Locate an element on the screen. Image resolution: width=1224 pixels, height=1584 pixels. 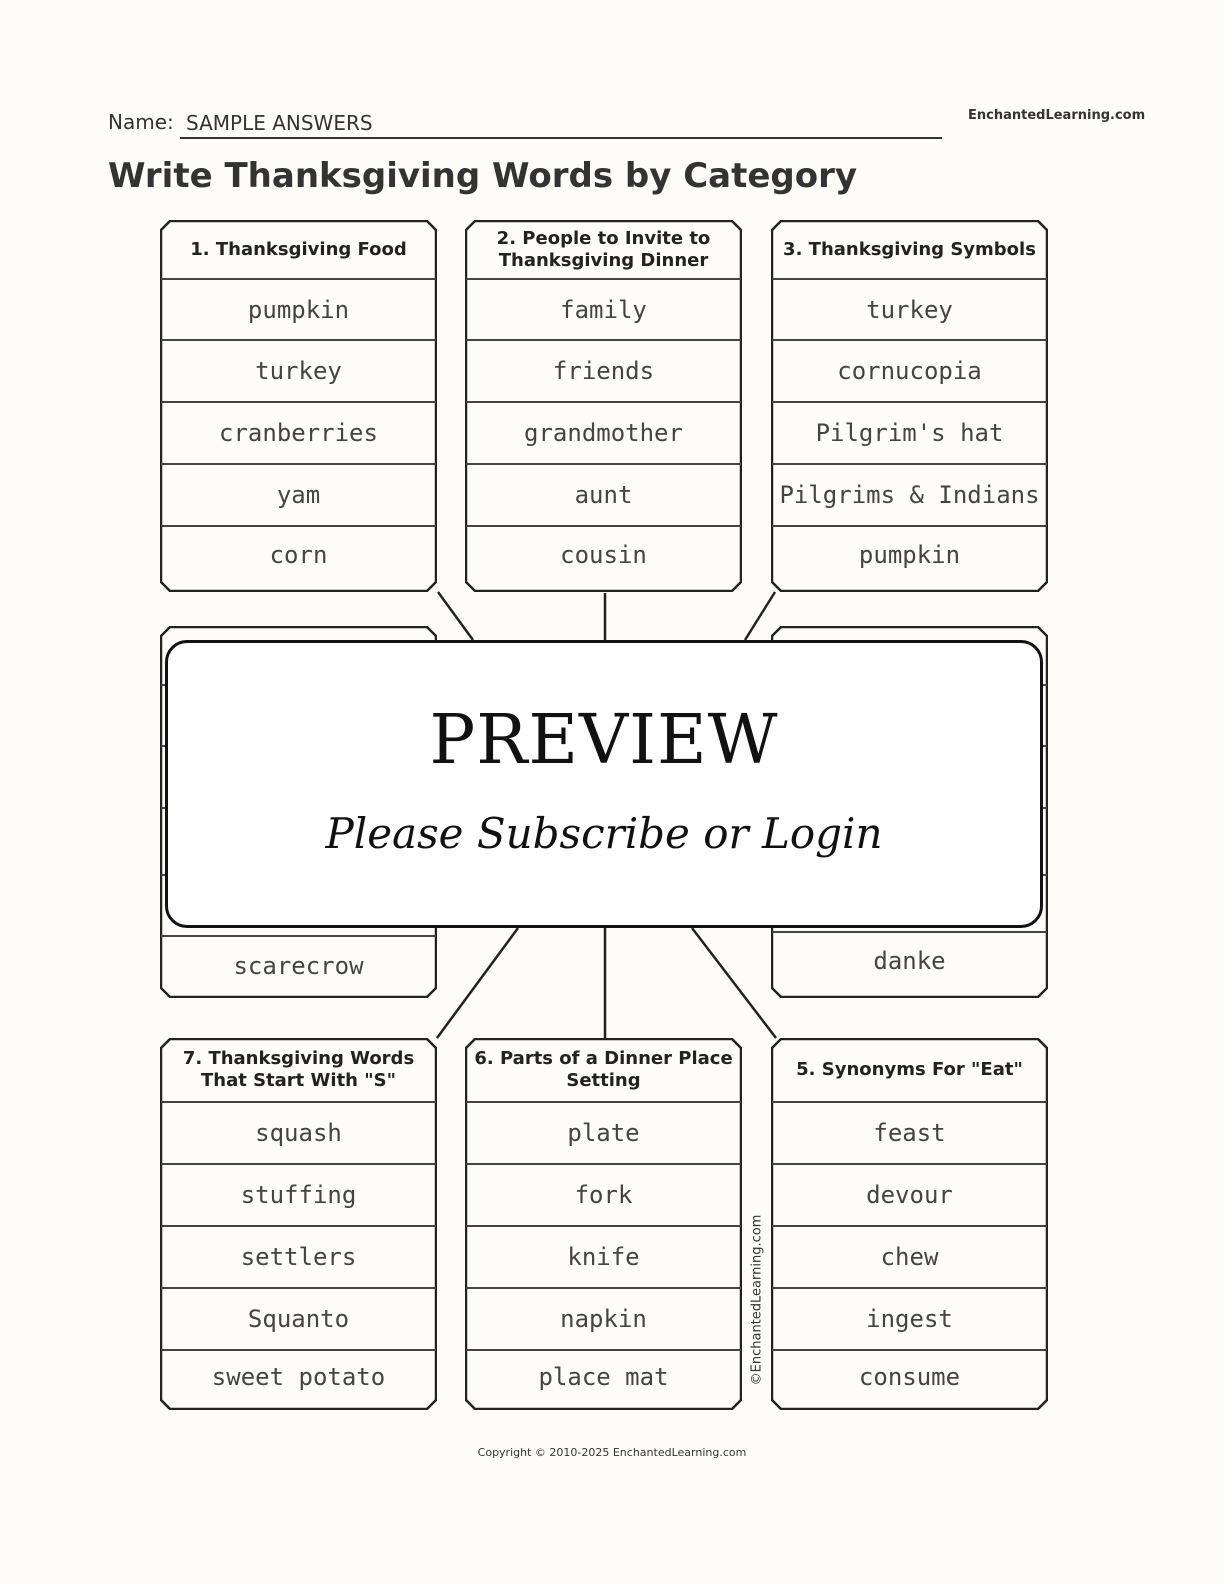
answer-cell: cornucopia is located at coordinates (909, 371).